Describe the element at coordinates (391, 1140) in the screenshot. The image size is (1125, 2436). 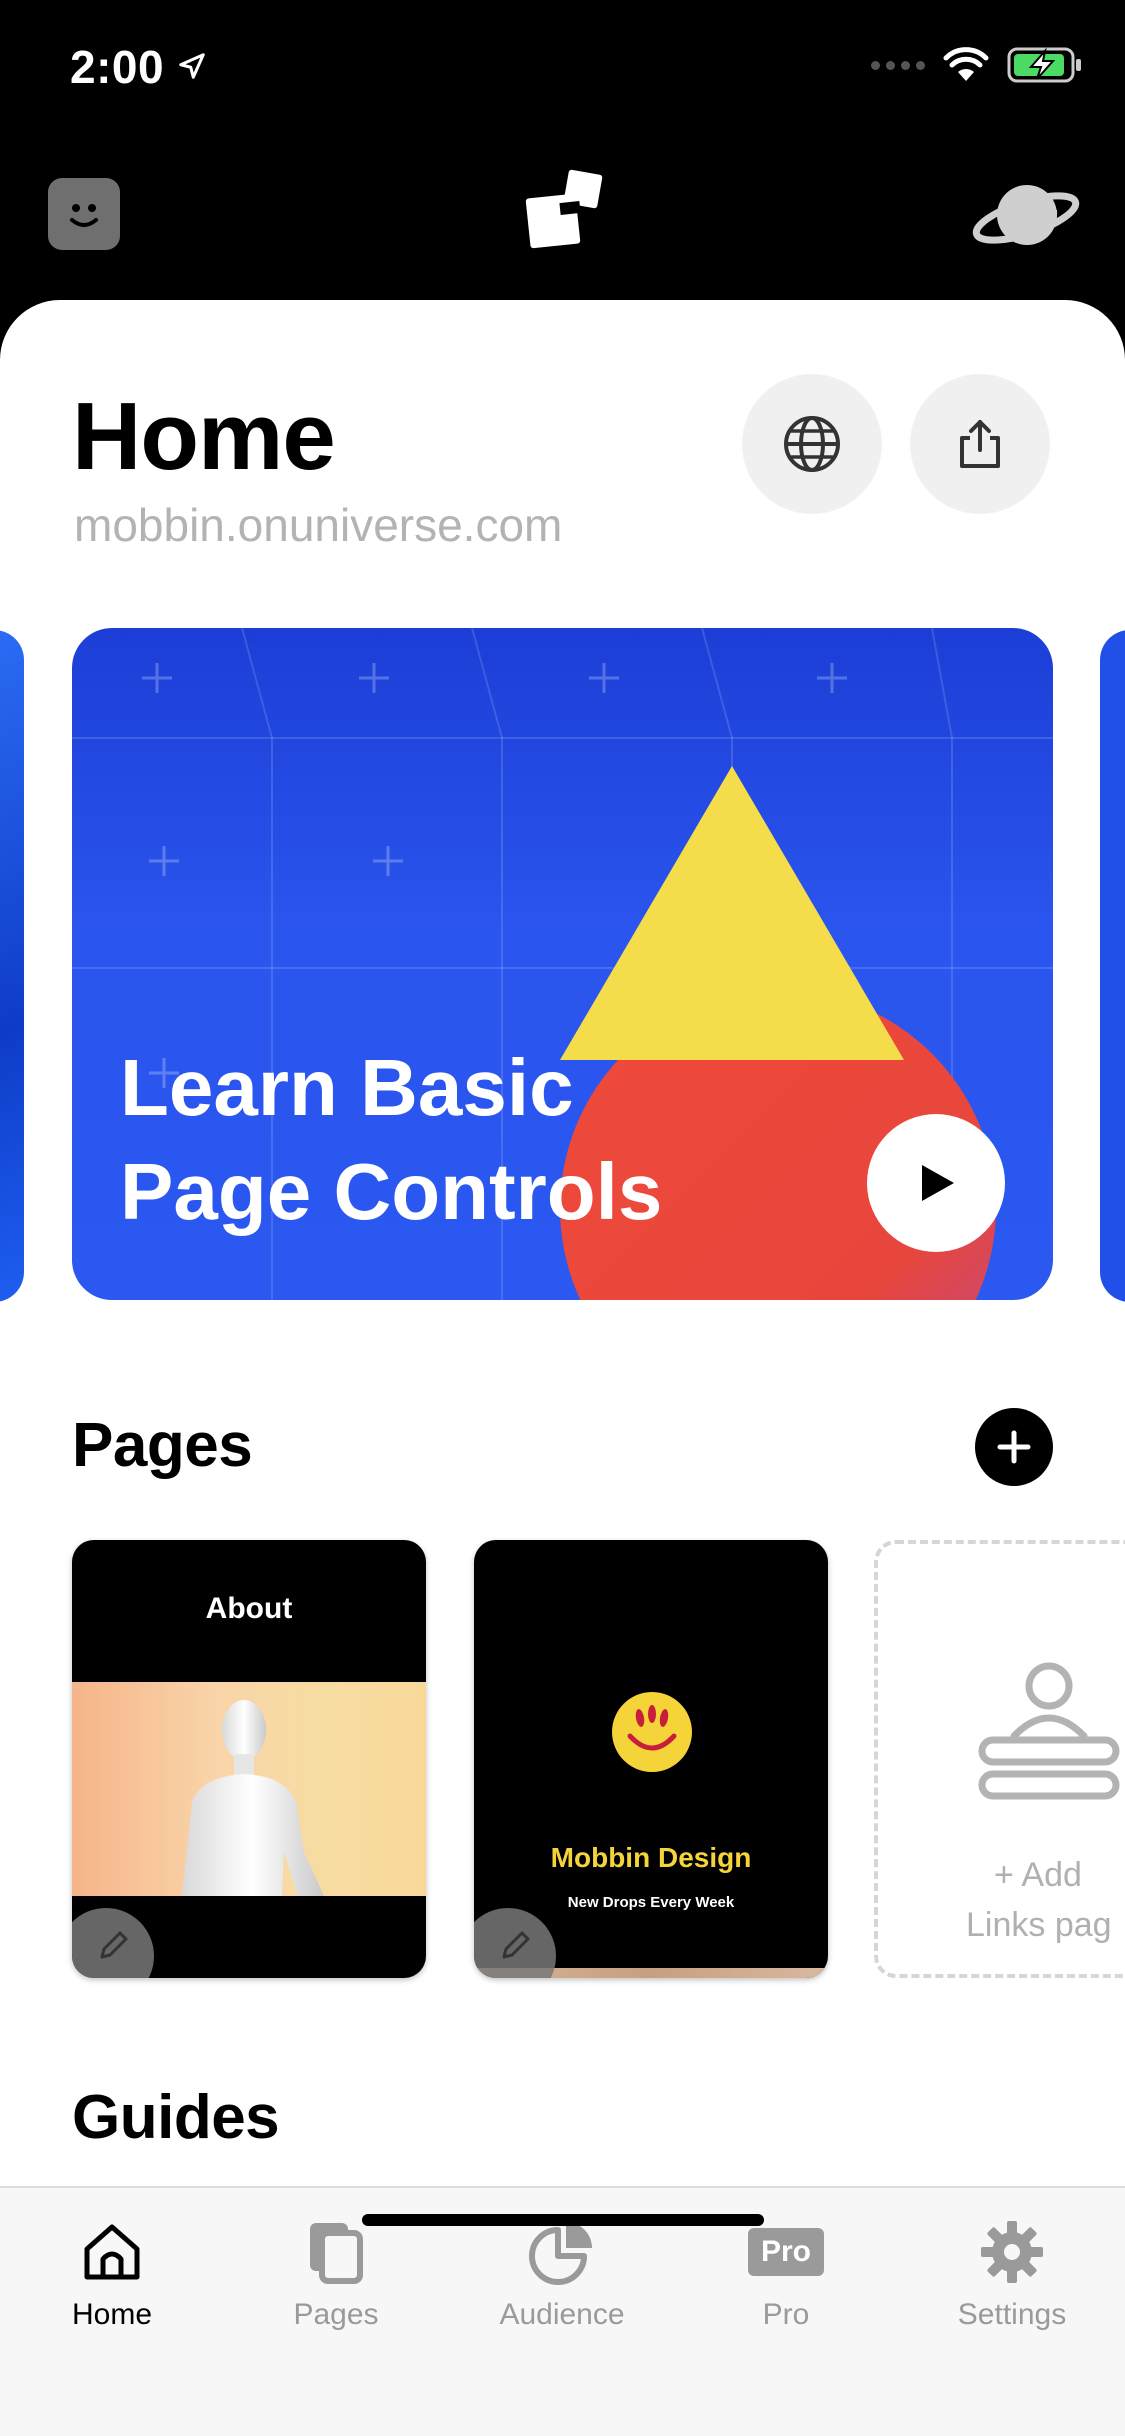
I see `guide-title: Learn Basic Page Controls` at that location.